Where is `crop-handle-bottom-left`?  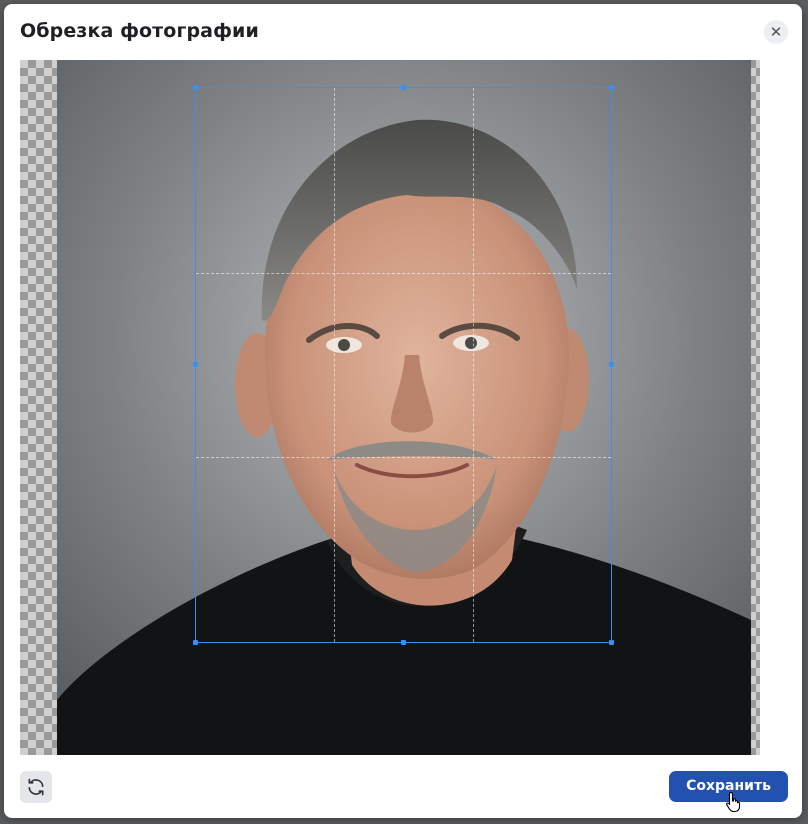
crop-handle-bottom-left is located at coordinates (195, 642).